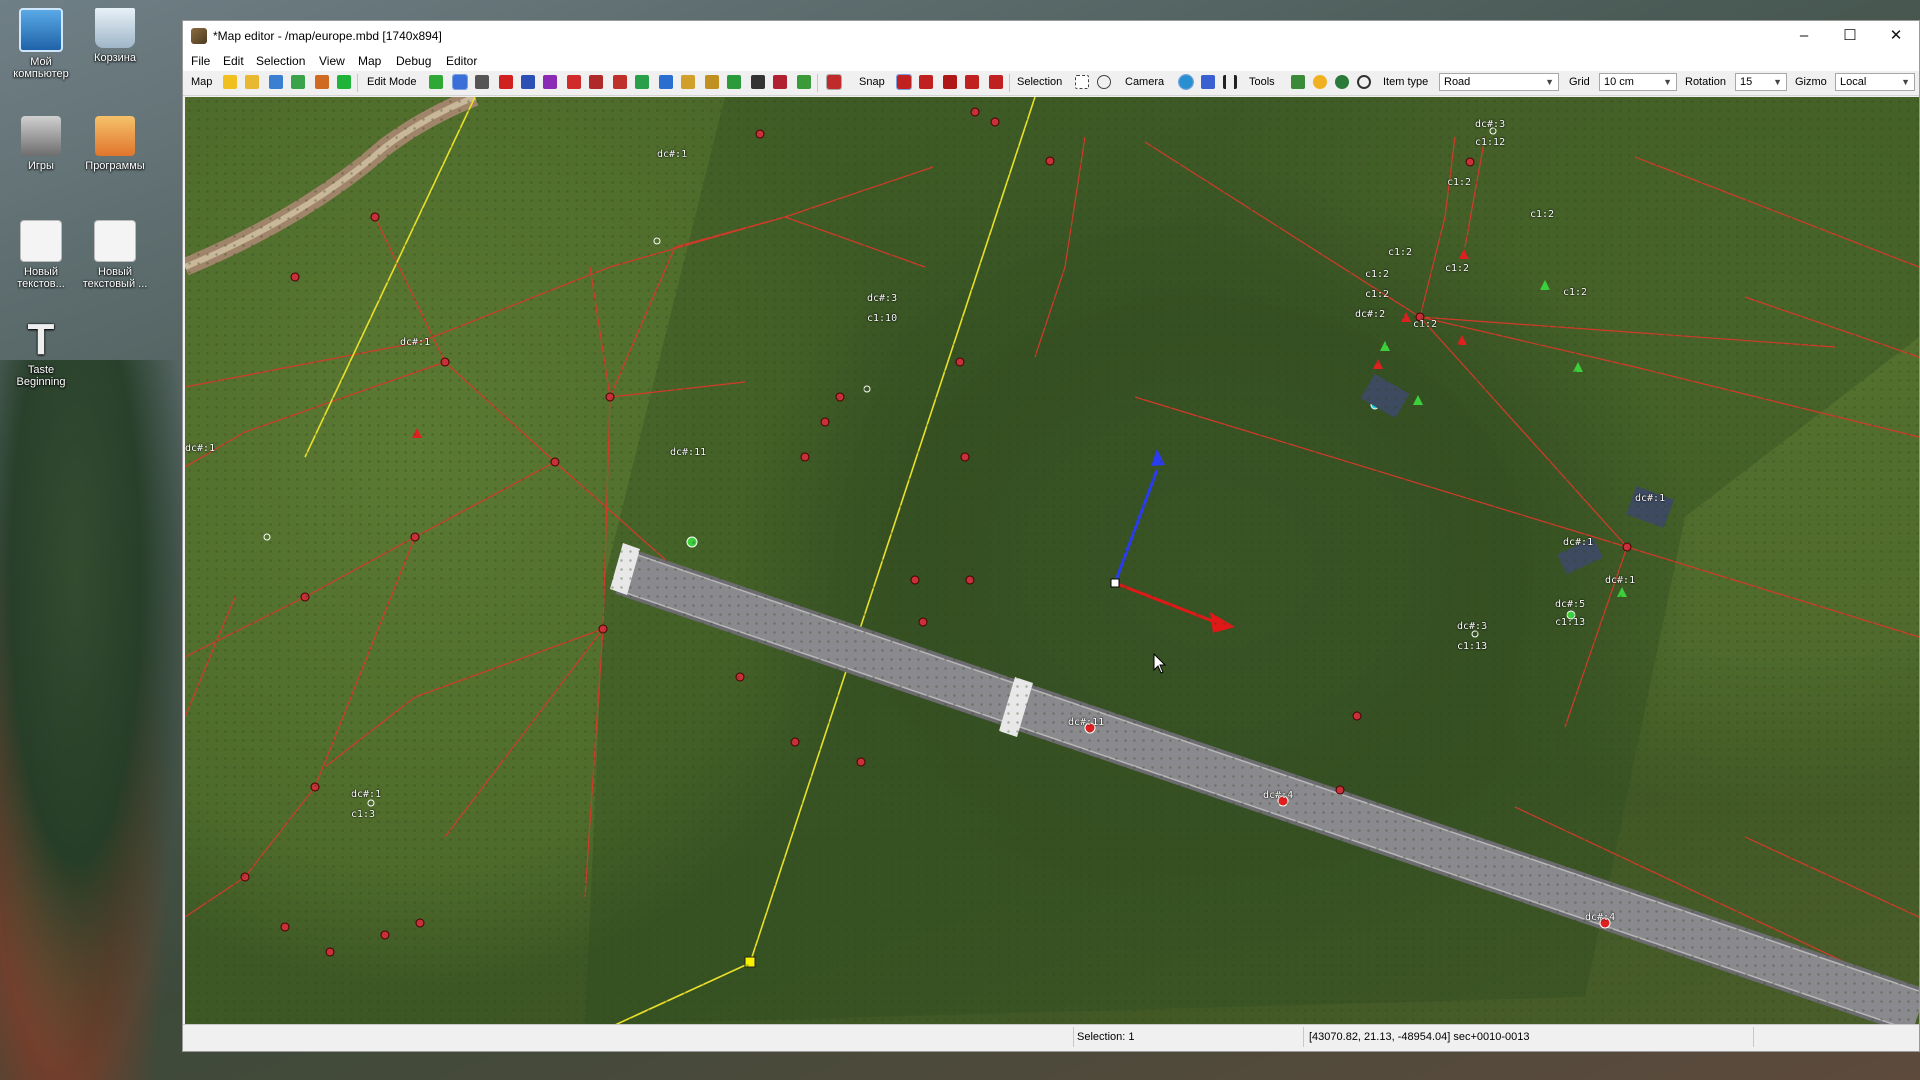 This screenshot has width=1920, height=1080. I want to click on recycle-bin-icon, so click(115, 28).